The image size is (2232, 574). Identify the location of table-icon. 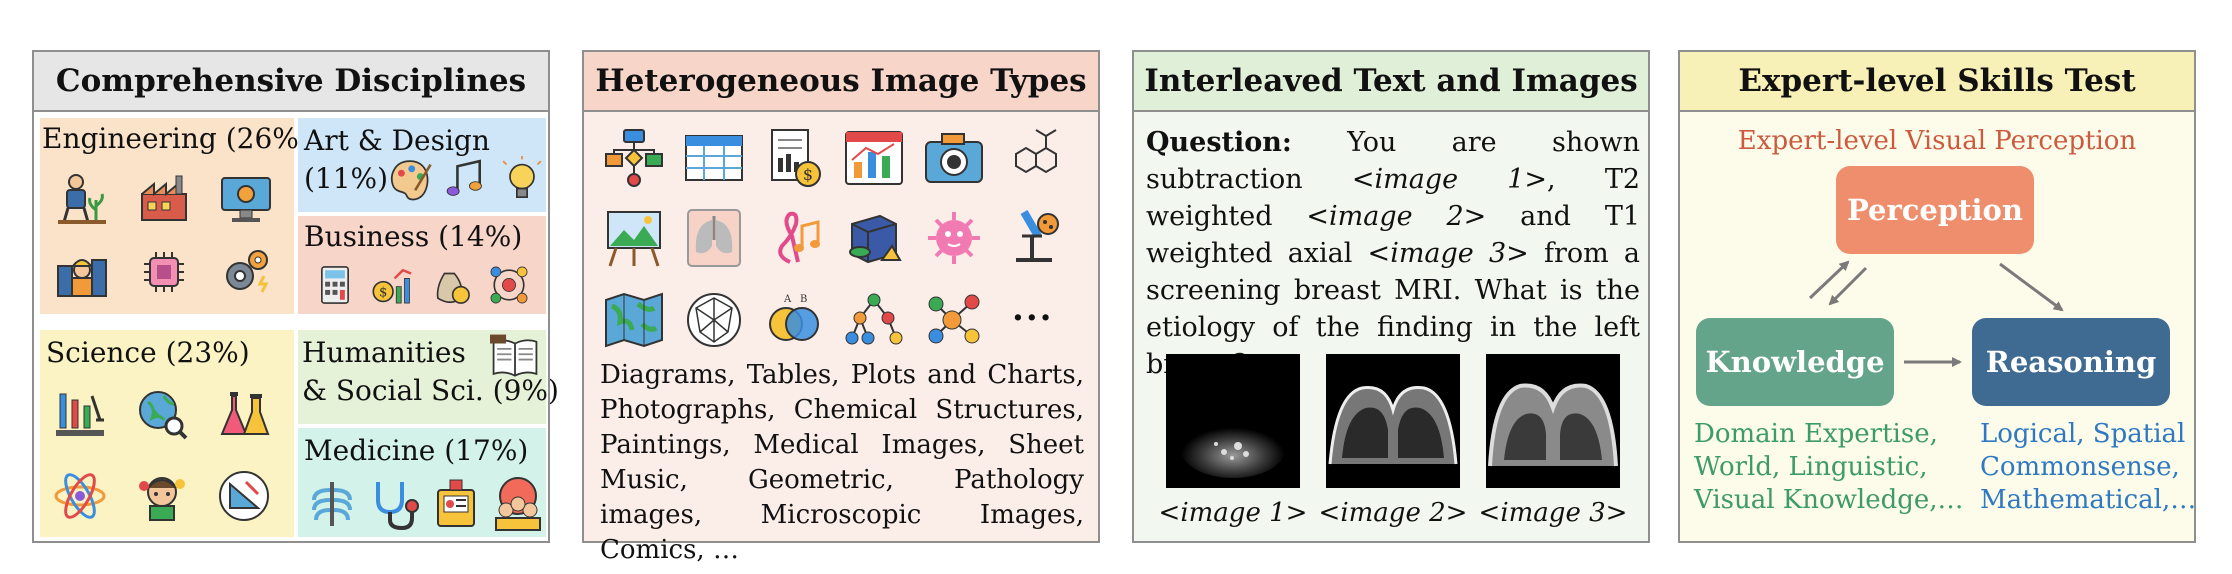
(714, 158).